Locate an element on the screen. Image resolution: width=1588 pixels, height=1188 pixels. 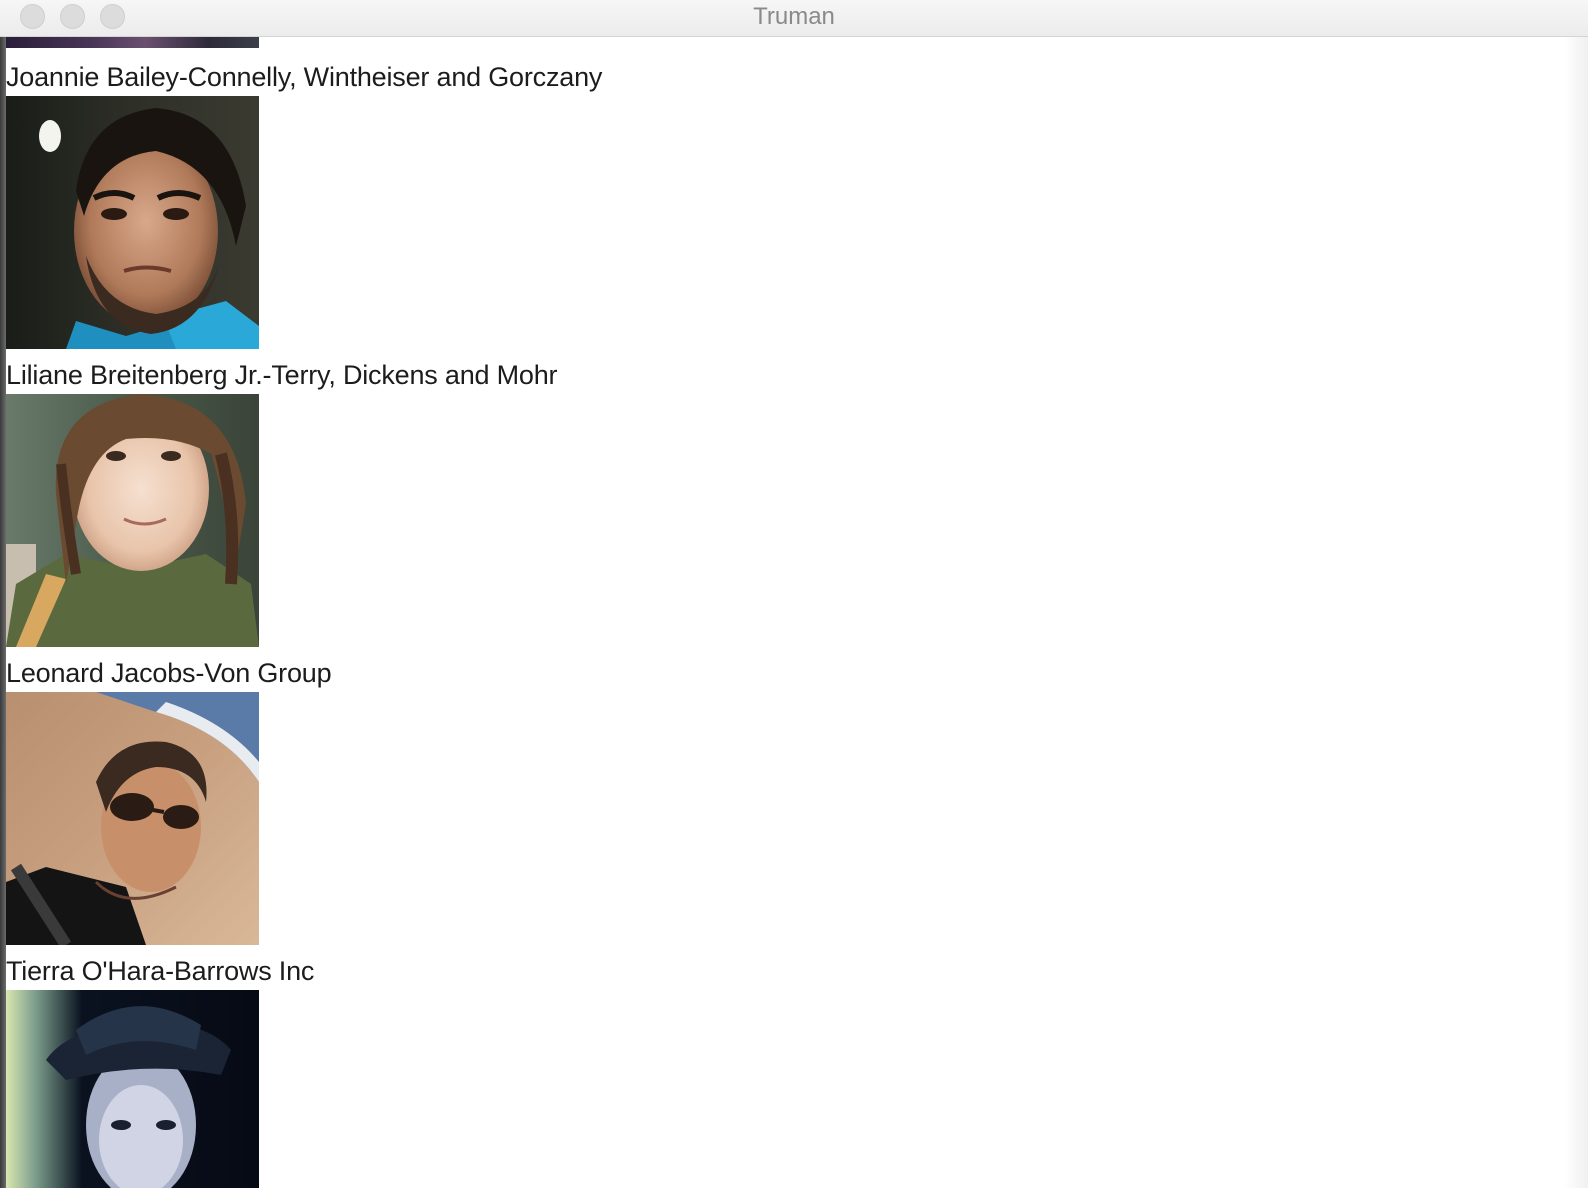
entry-name: Tierra O'Hara-Barrows Inc is located at coordinates (160, 971).